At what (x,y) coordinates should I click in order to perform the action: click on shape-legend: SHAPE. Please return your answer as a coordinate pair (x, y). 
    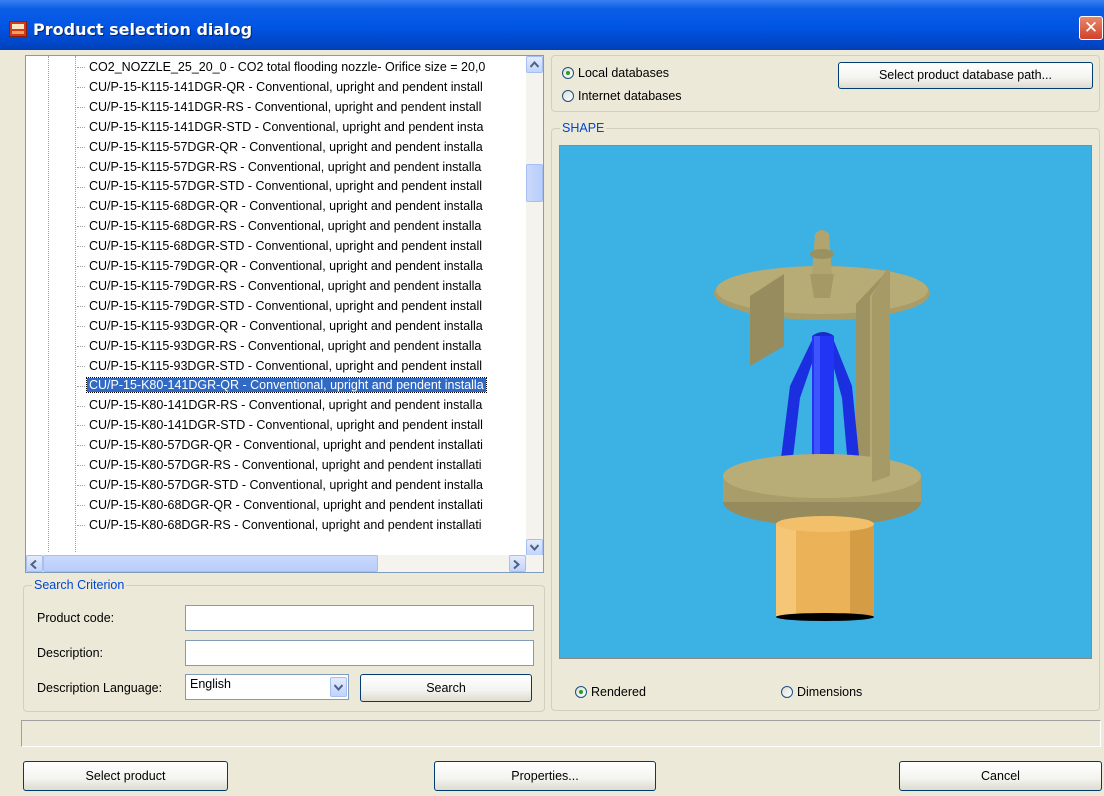
    Looking at the image, I should click on (583, 128).